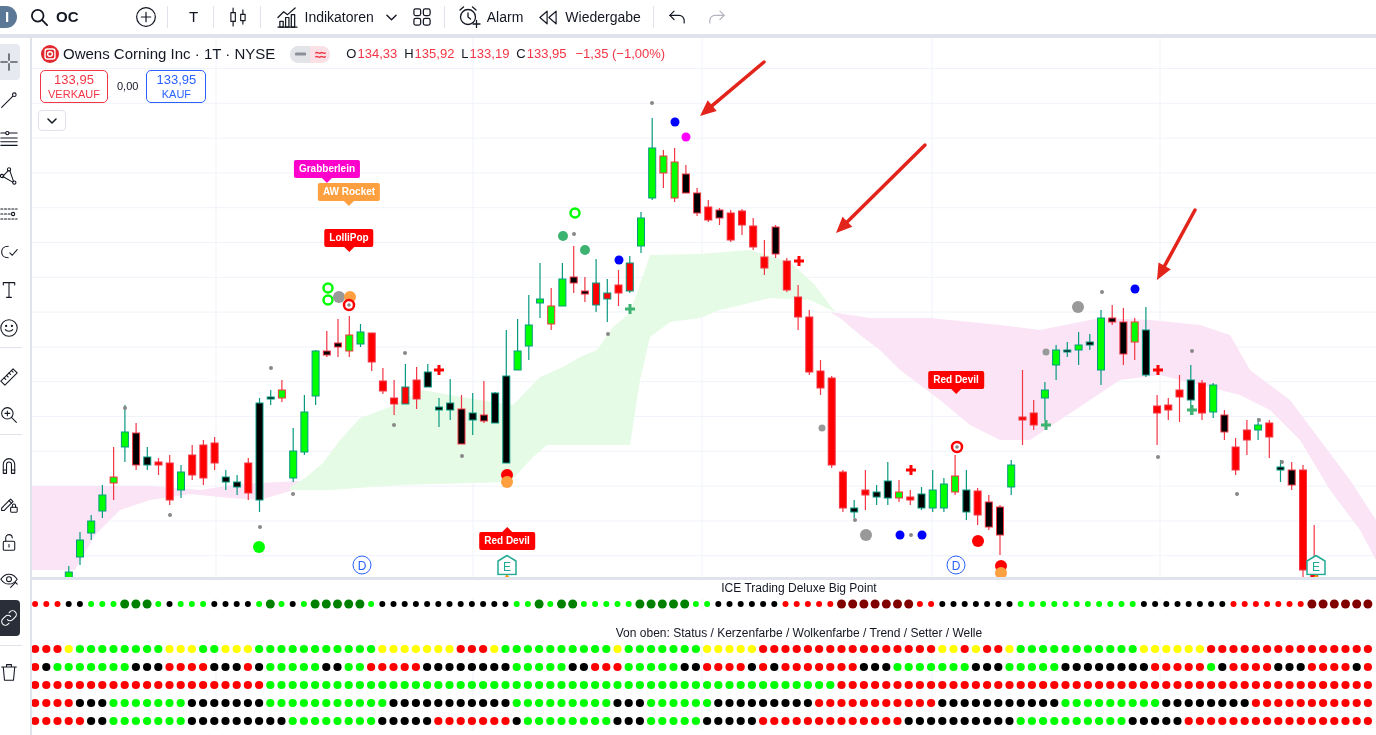 The width and height of the screenshot is (1376, 735). I want to click on ohlc-value: 135,92, so click(434, 54).